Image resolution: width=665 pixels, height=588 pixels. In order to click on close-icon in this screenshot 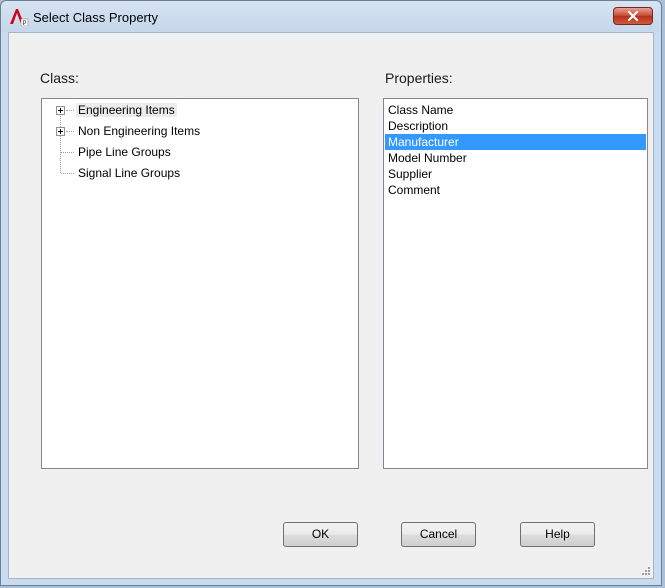, I will do `click(633, 16)`.